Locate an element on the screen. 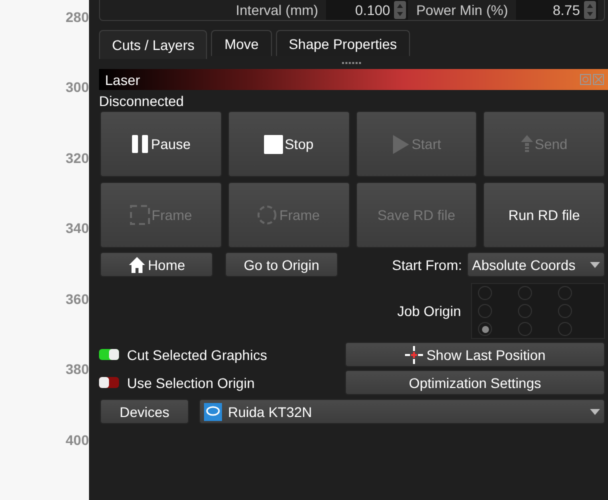 This screenshot has height=500, width=608. ruler-label: 360 is located at coordinates (76, 299).